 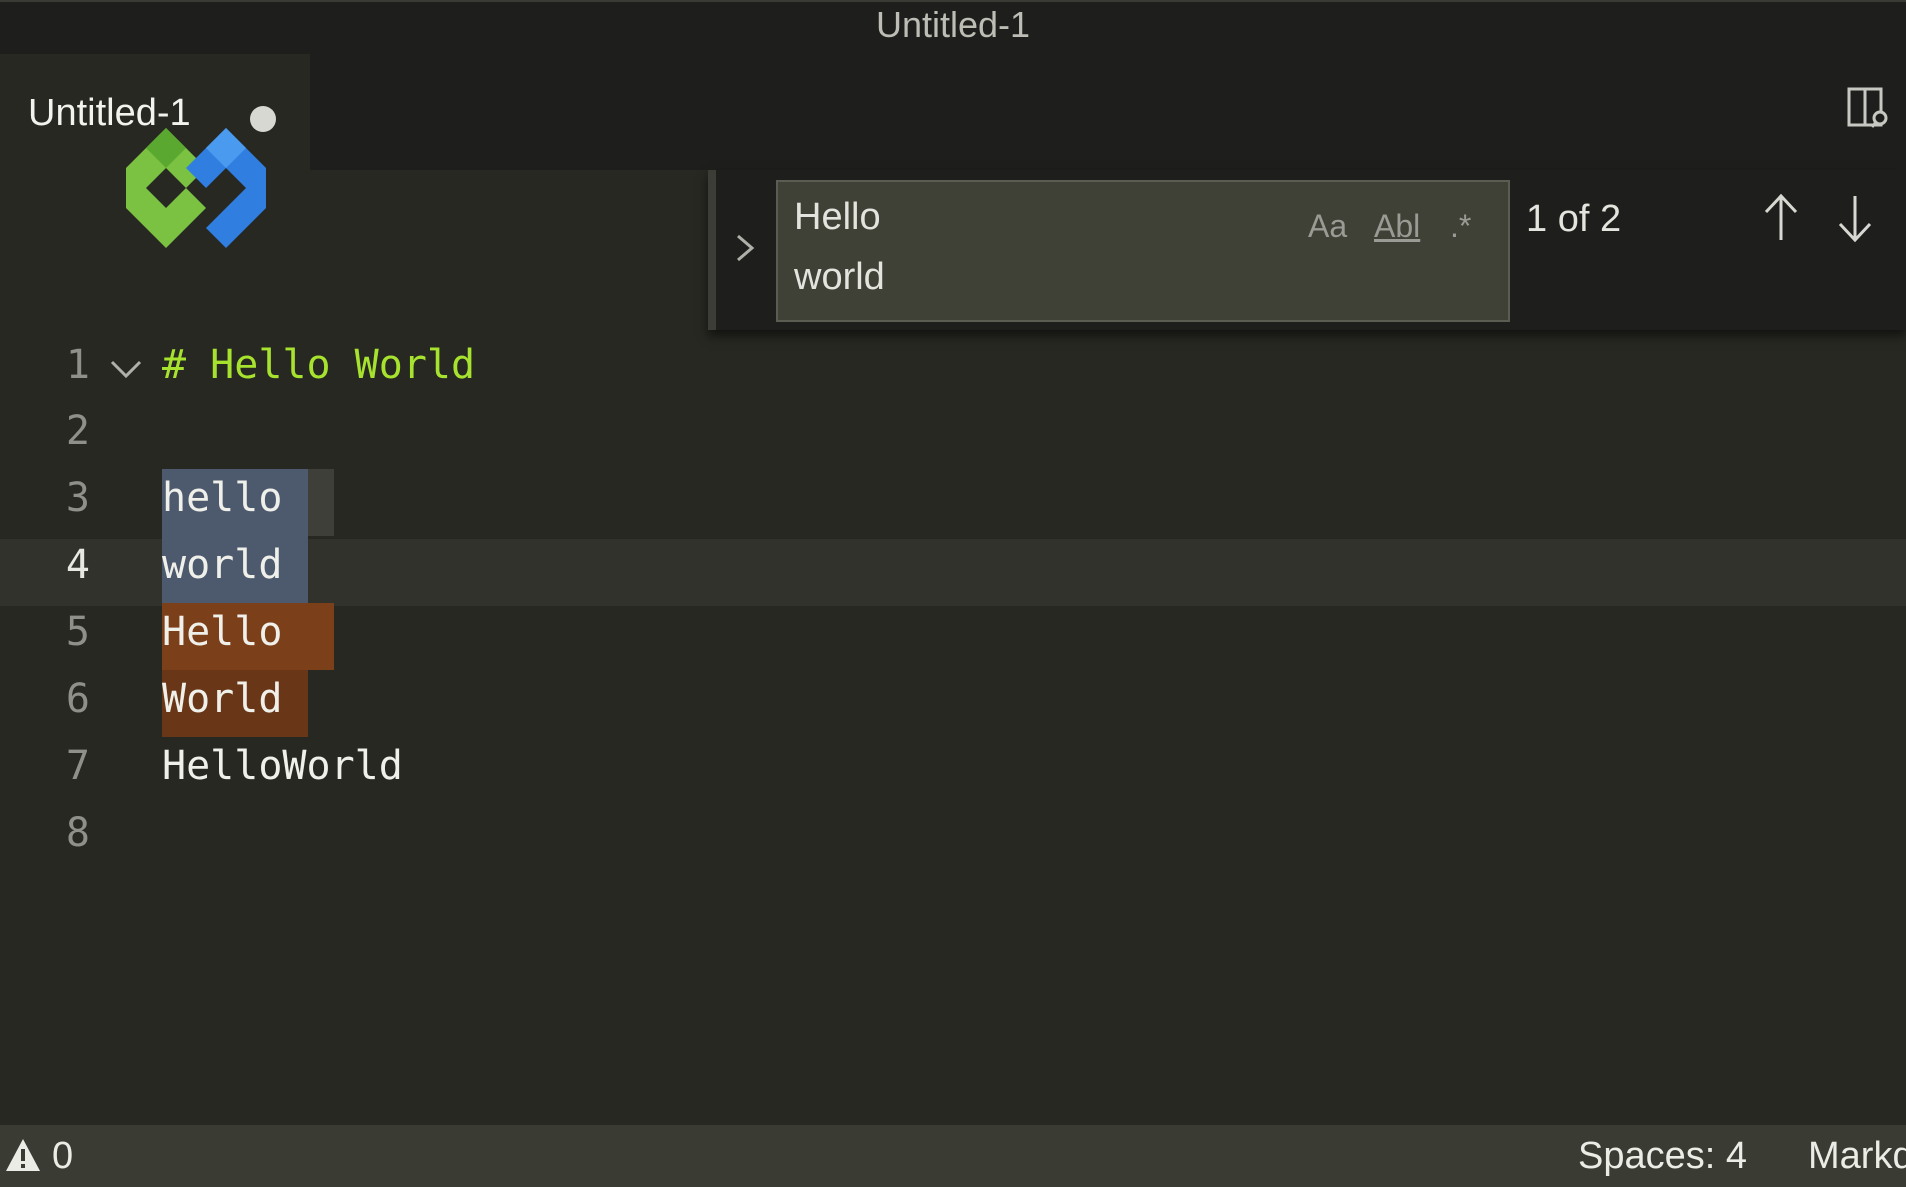 What do you see at coordinates (282, 766) in the screenshot?
I see `code-line: HelloWorld` at bounding box center [282, 766].